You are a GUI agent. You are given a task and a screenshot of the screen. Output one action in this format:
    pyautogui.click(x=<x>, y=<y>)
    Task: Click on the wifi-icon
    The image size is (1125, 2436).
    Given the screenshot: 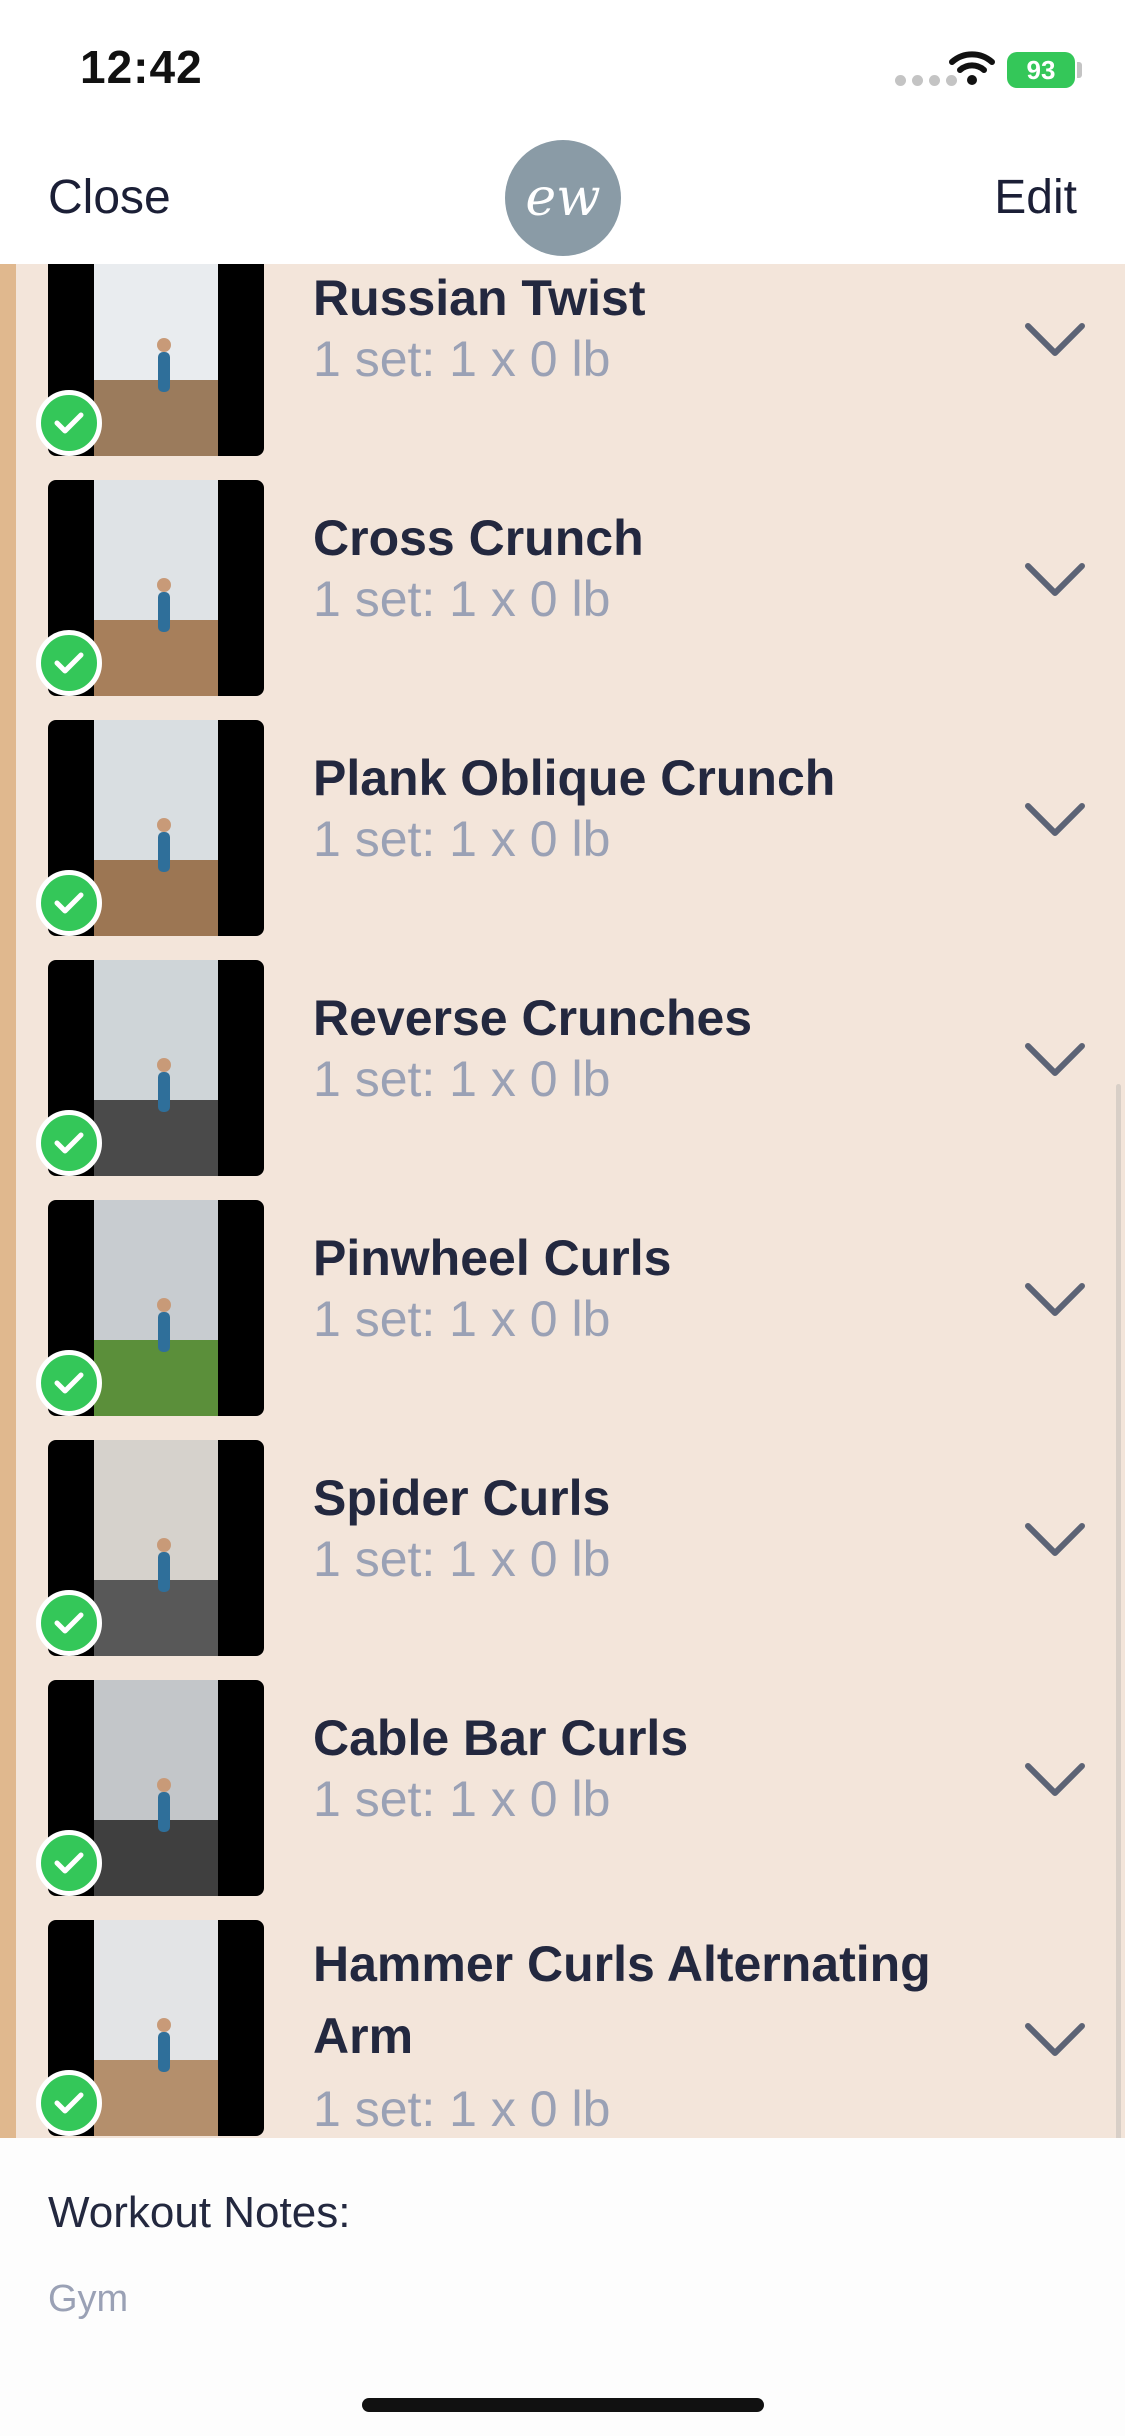 What is the action you would take?
    pyautogui.click(x=972, y=68)
    